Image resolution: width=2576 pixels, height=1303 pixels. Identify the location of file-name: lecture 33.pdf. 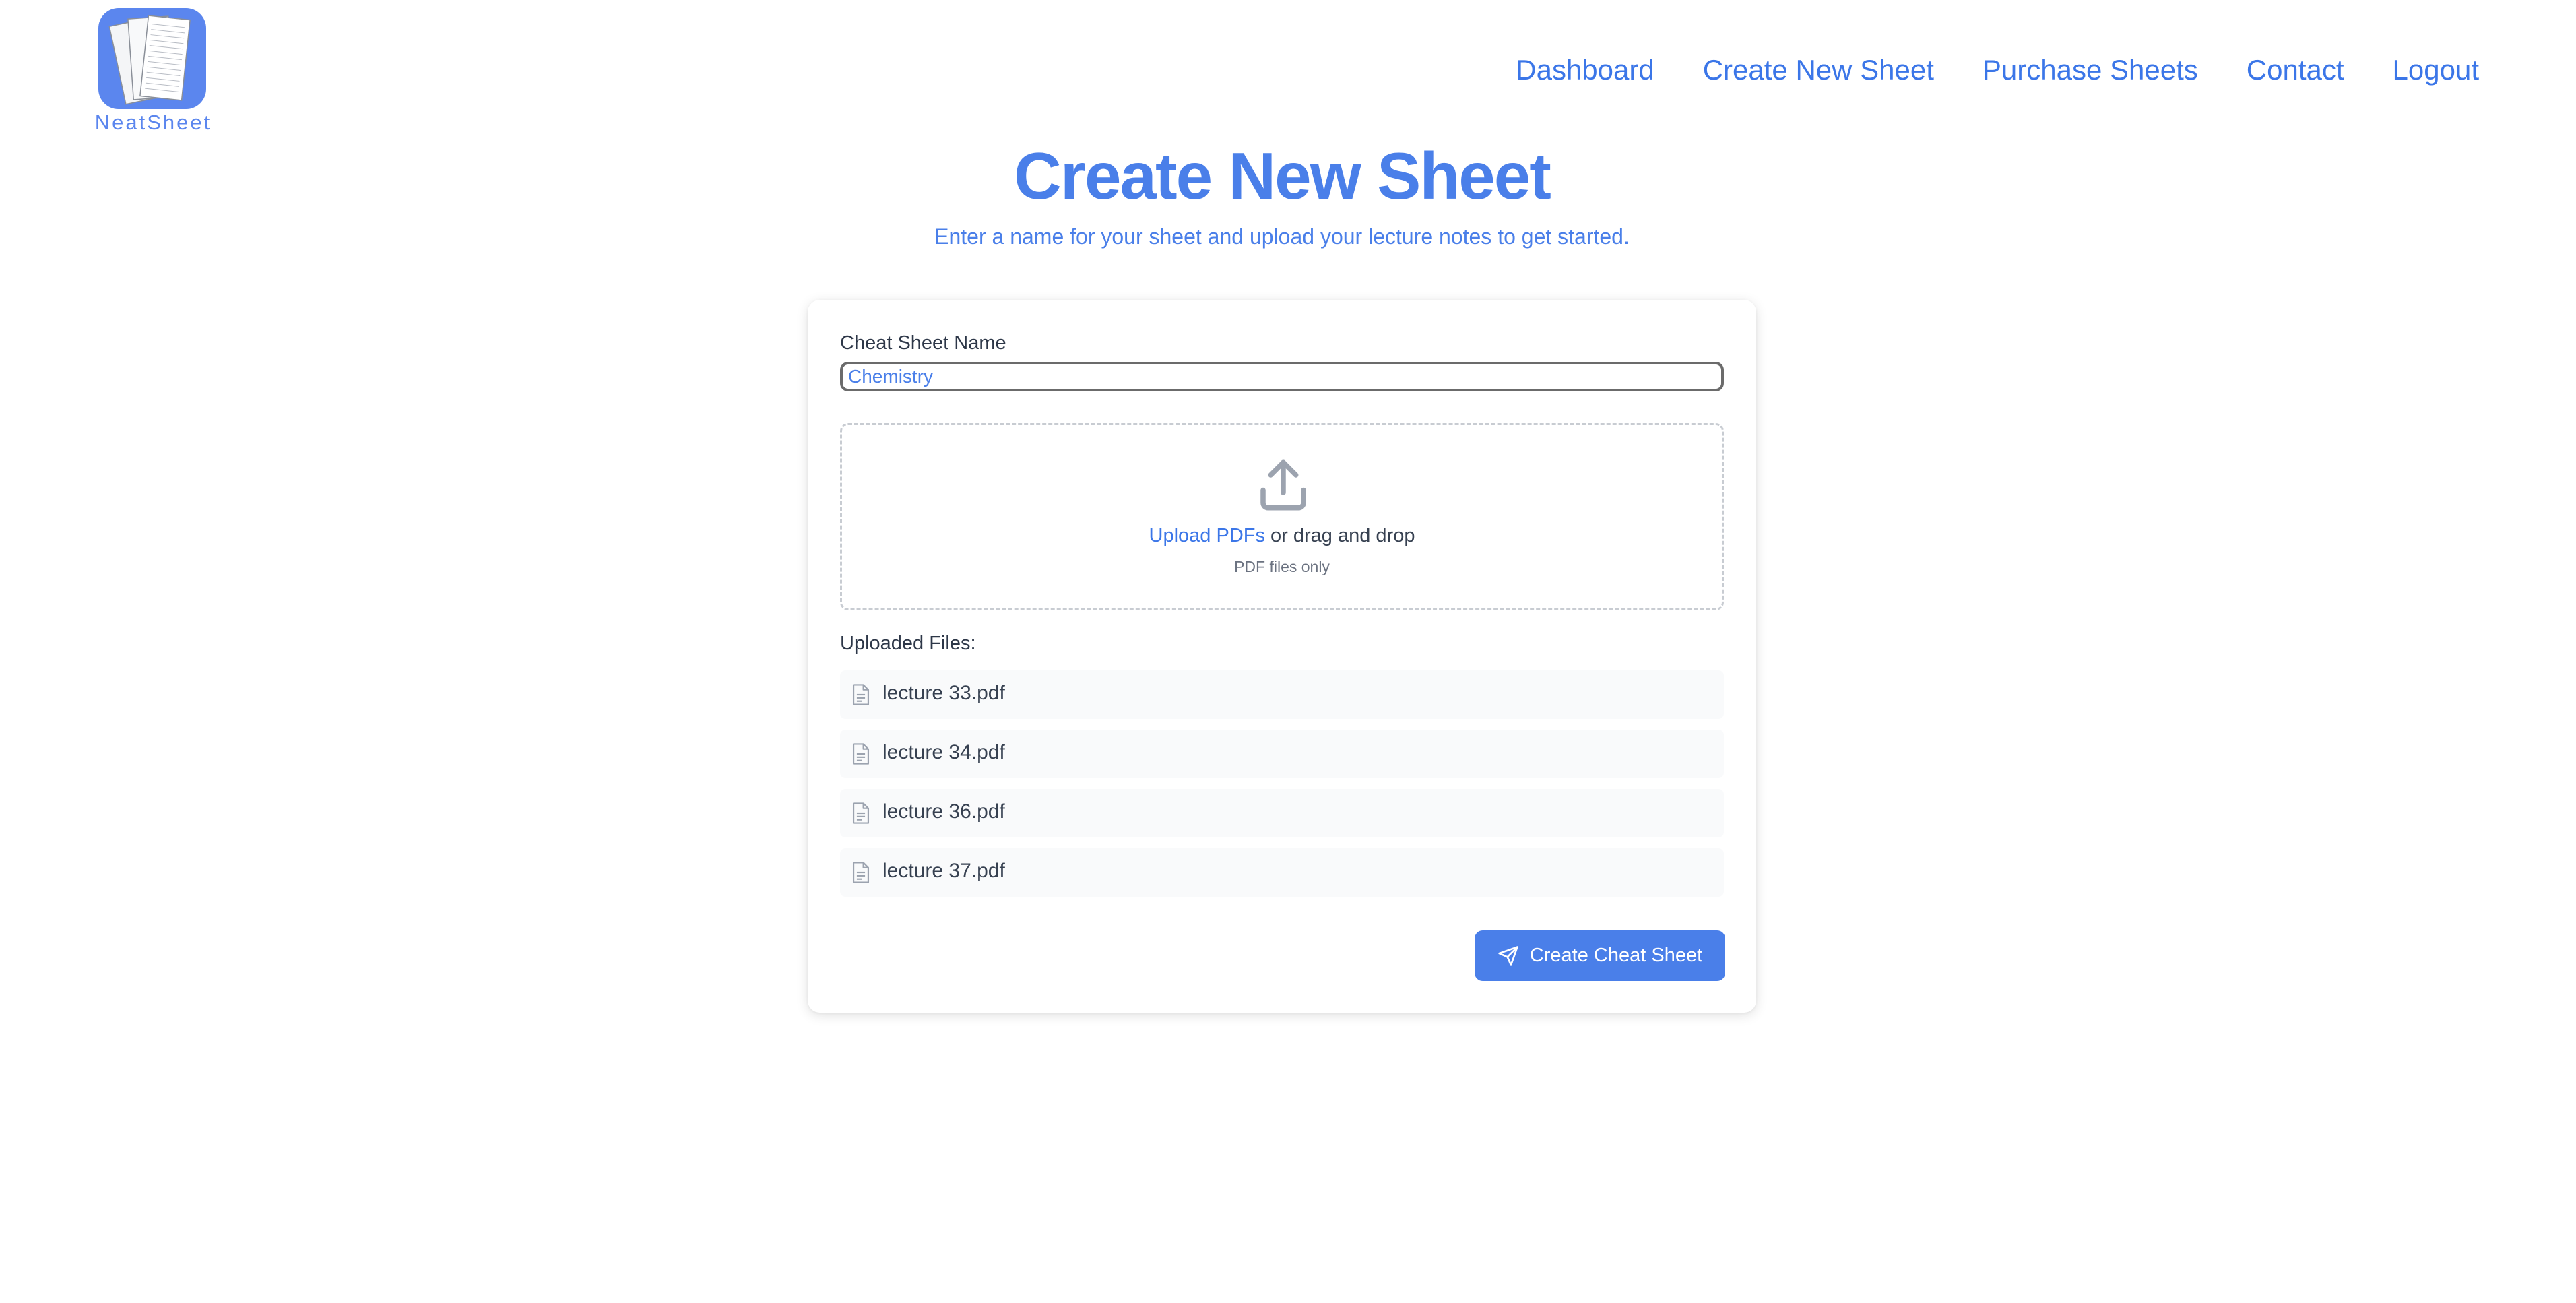
(944, 693).